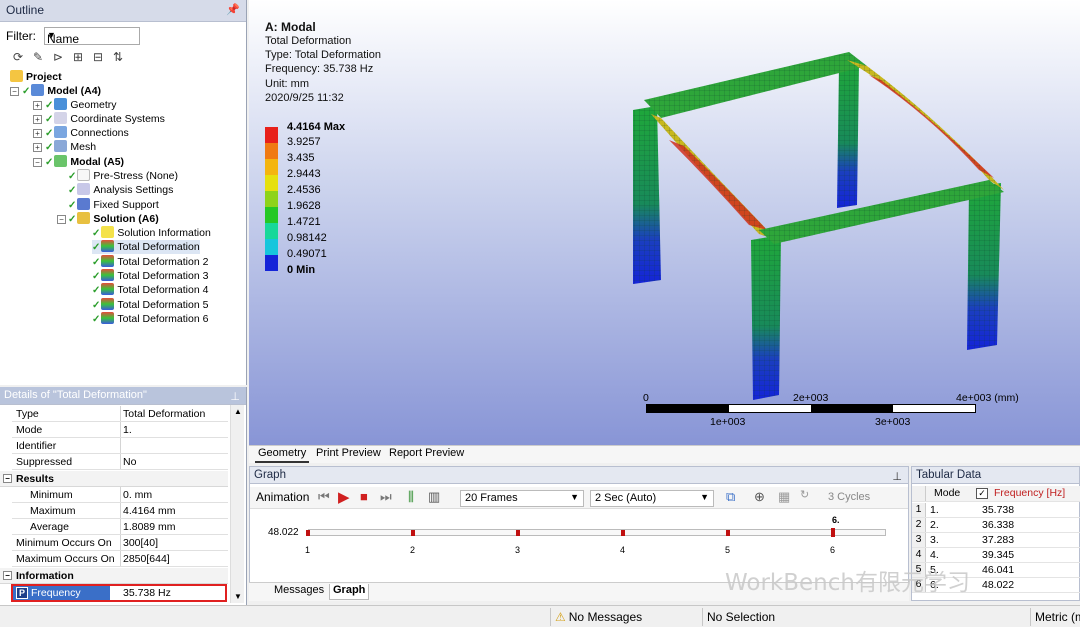  What do you see at coordinates (730, 497) in the screenshot?
I see `export-video-icon: ⧉` at bounding box center [730, 497].